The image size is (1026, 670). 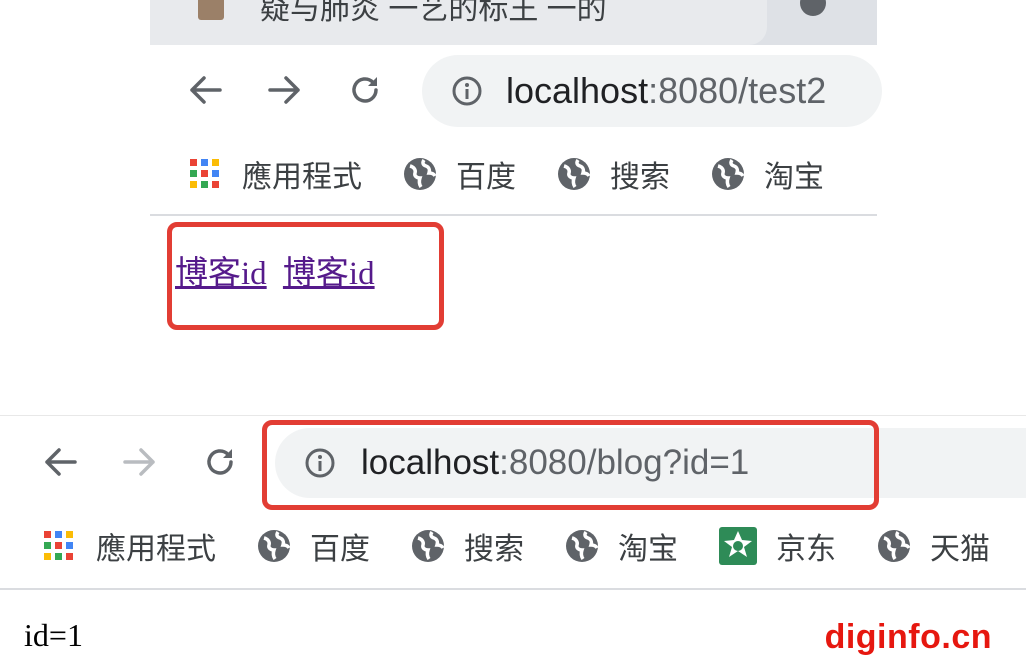 What do you see at coordinates (433, 13) in the screenshot?
I see `tab-title: 疑与肺炎 一艺的标王 一的` at bounding box center [433, 13].